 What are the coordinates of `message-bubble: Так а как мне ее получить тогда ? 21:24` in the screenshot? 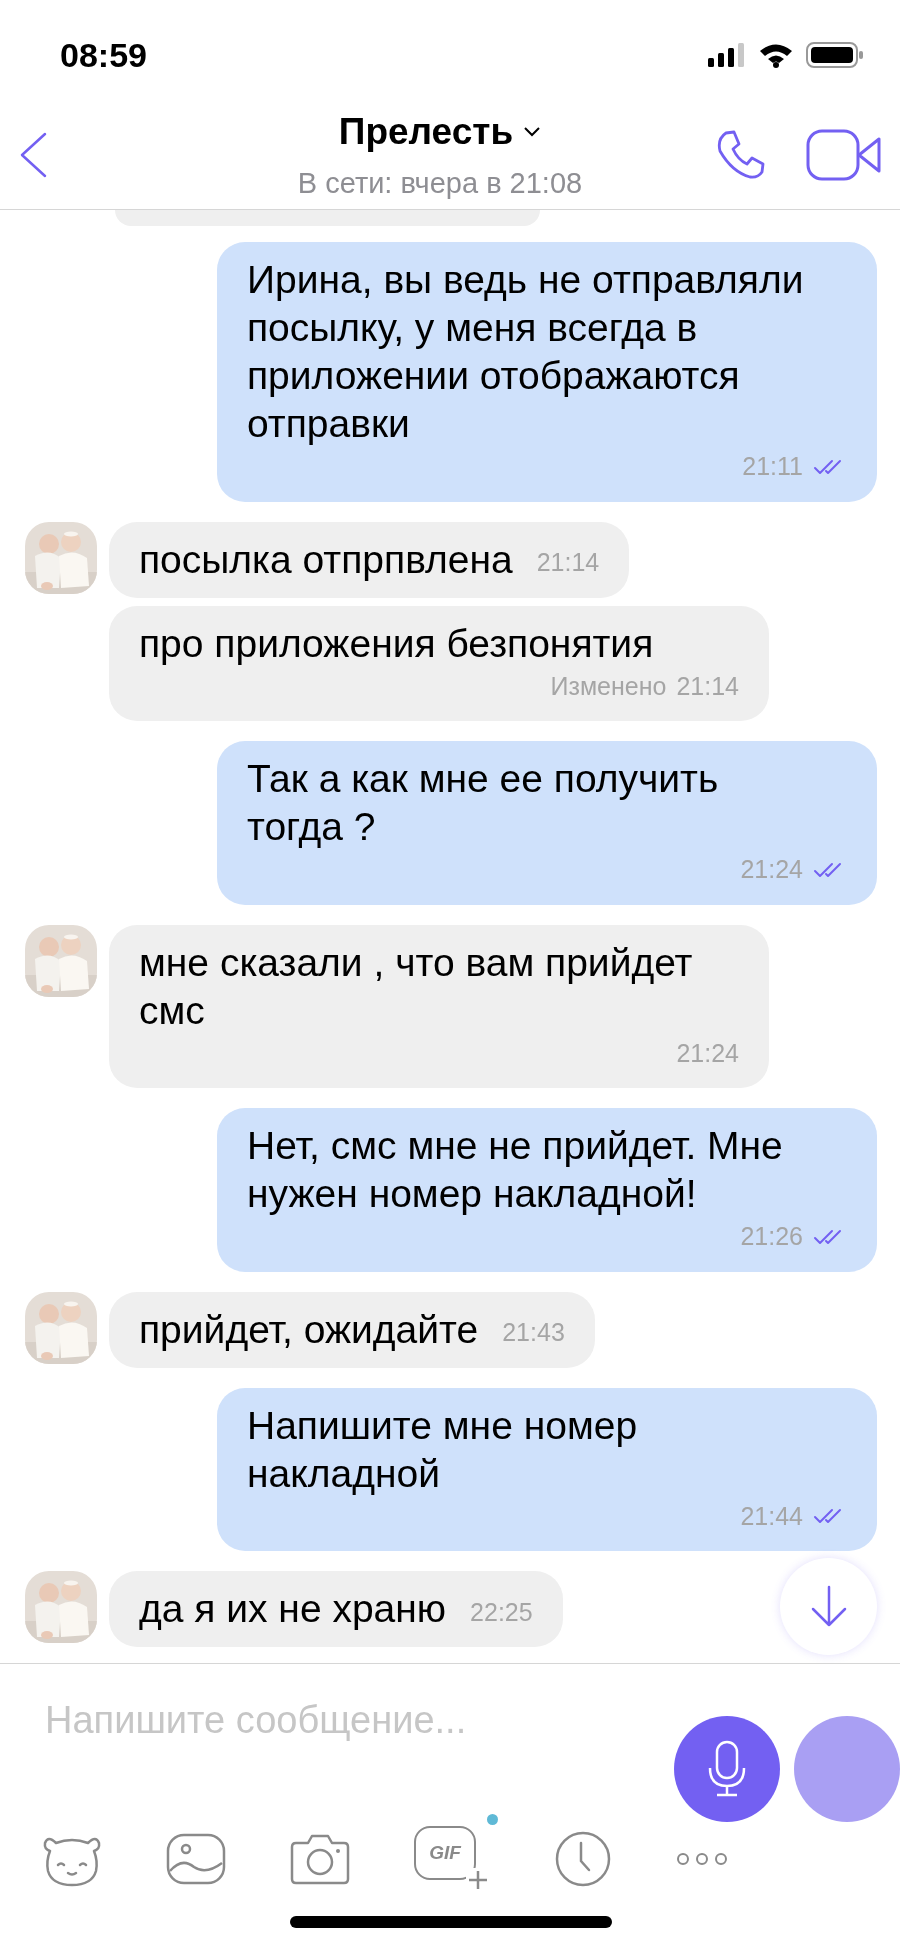 It's located at (547, 823).